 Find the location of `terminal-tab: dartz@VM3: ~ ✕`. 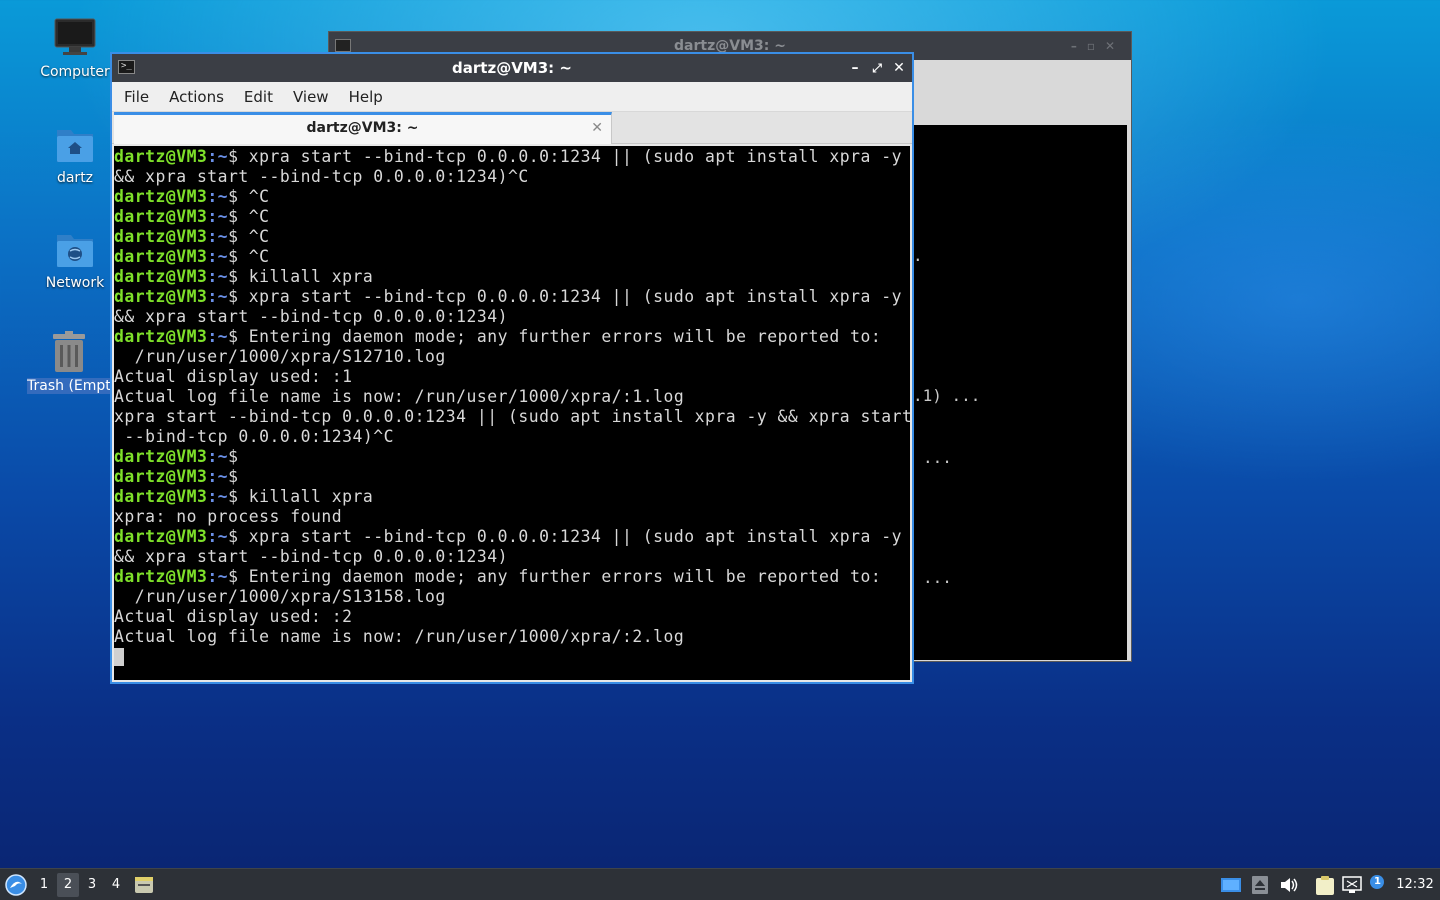

terminal-tab: dartz@VM3: ~ ✕ is located at coordinates (363, 128).